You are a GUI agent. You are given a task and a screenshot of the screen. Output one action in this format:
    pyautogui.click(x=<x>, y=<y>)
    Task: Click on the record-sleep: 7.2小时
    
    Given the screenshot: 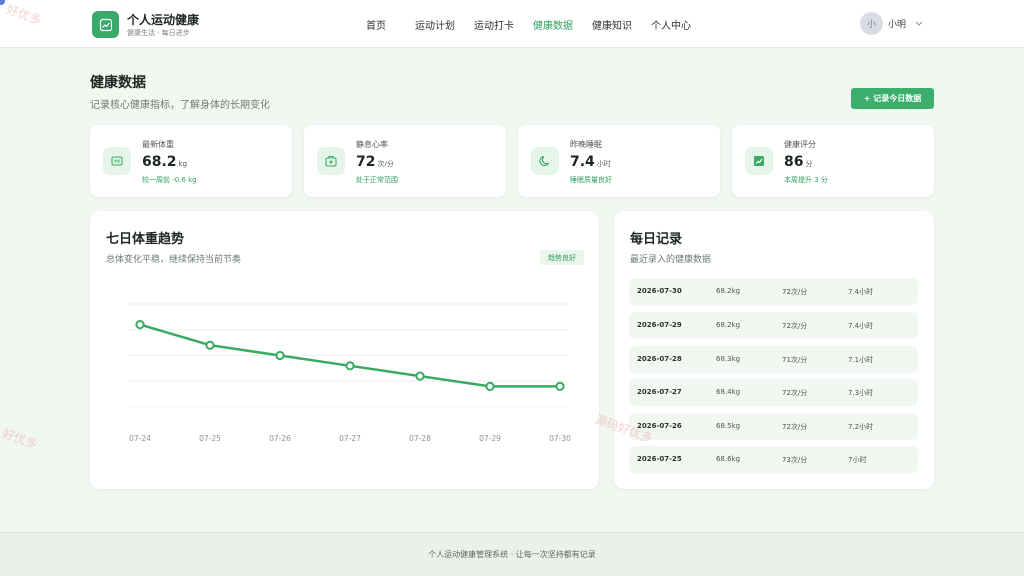 What is the action you would take?
    pyautogui.click(x=861, y=427)
    